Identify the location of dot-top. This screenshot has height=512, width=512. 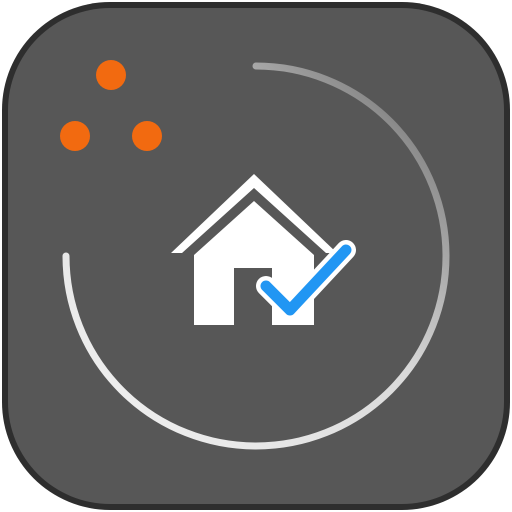
(111, 75).